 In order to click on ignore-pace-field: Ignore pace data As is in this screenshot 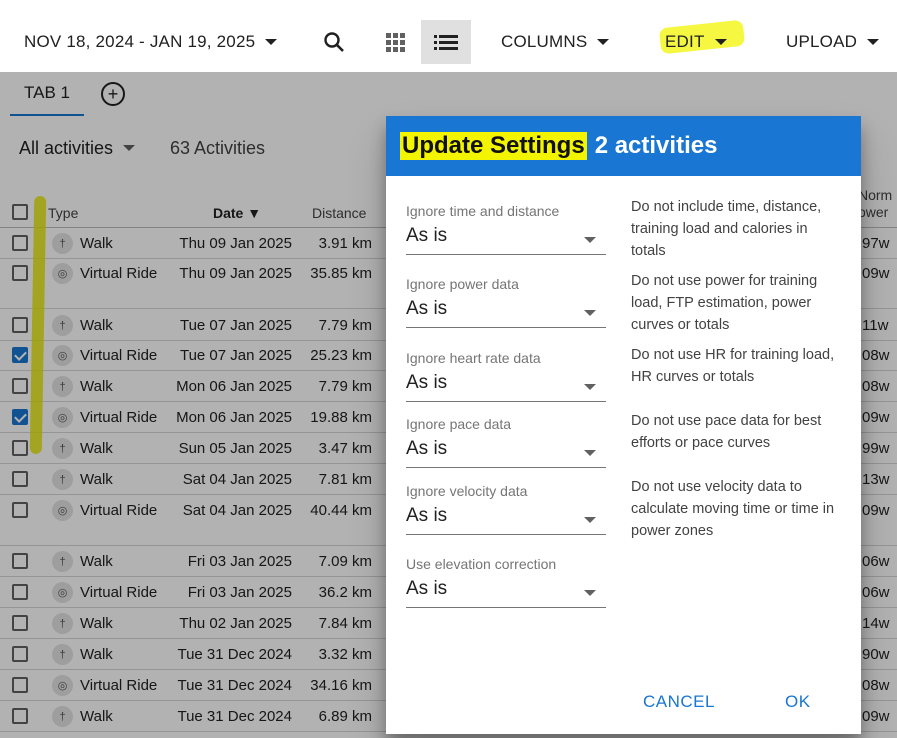, I will do `click(506, 442)`.